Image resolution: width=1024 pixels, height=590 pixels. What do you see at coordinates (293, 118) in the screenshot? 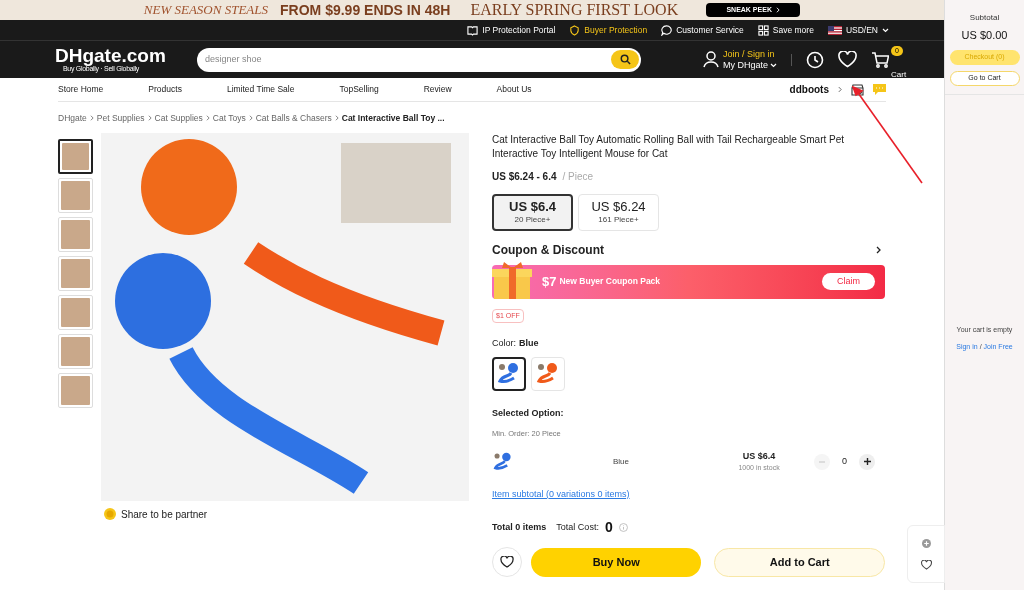
I see `breadcrumb-link: Cat Balls & Chasers` at bounding box center [293, 118].